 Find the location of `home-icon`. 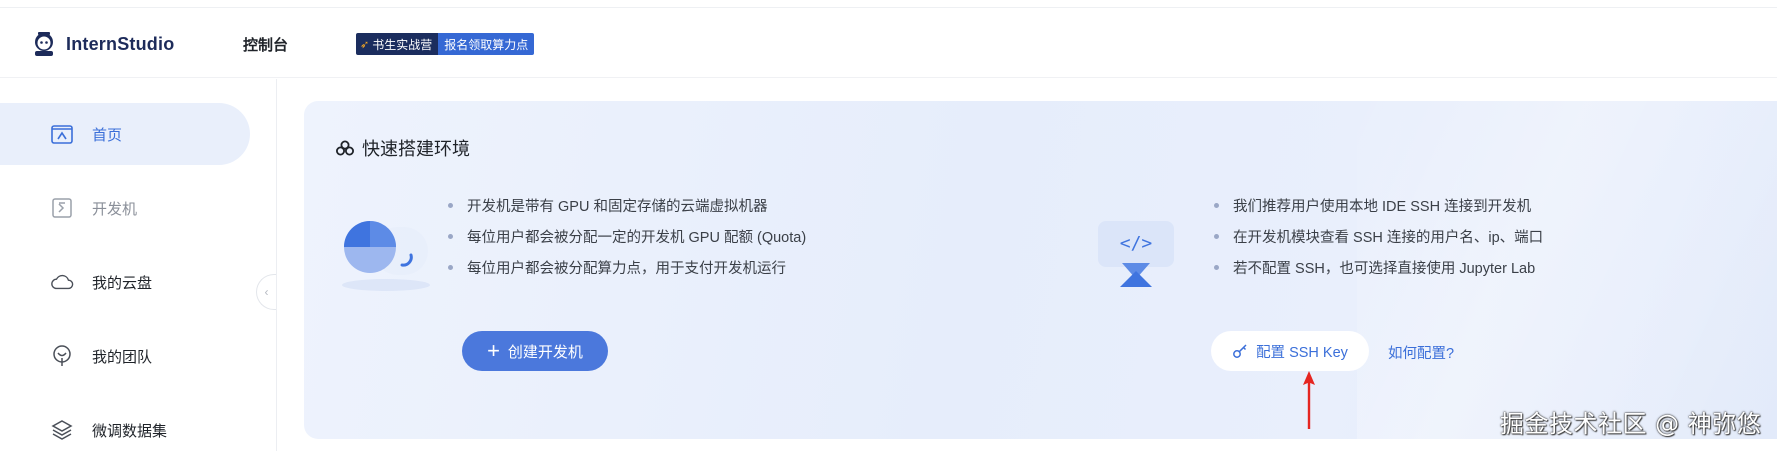

home-icon is located at coordinates (62, 134).